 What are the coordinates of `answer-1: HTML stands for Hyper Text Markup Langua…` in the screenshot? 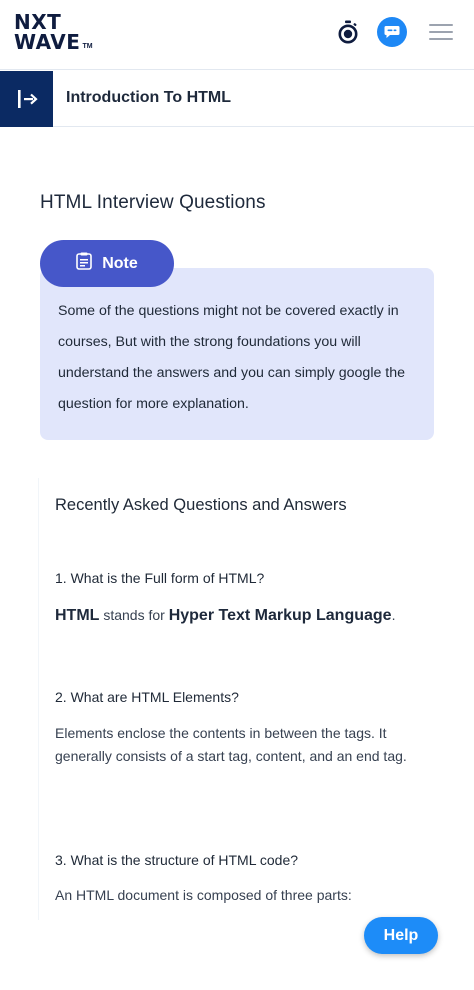 It's located at (240, 615).